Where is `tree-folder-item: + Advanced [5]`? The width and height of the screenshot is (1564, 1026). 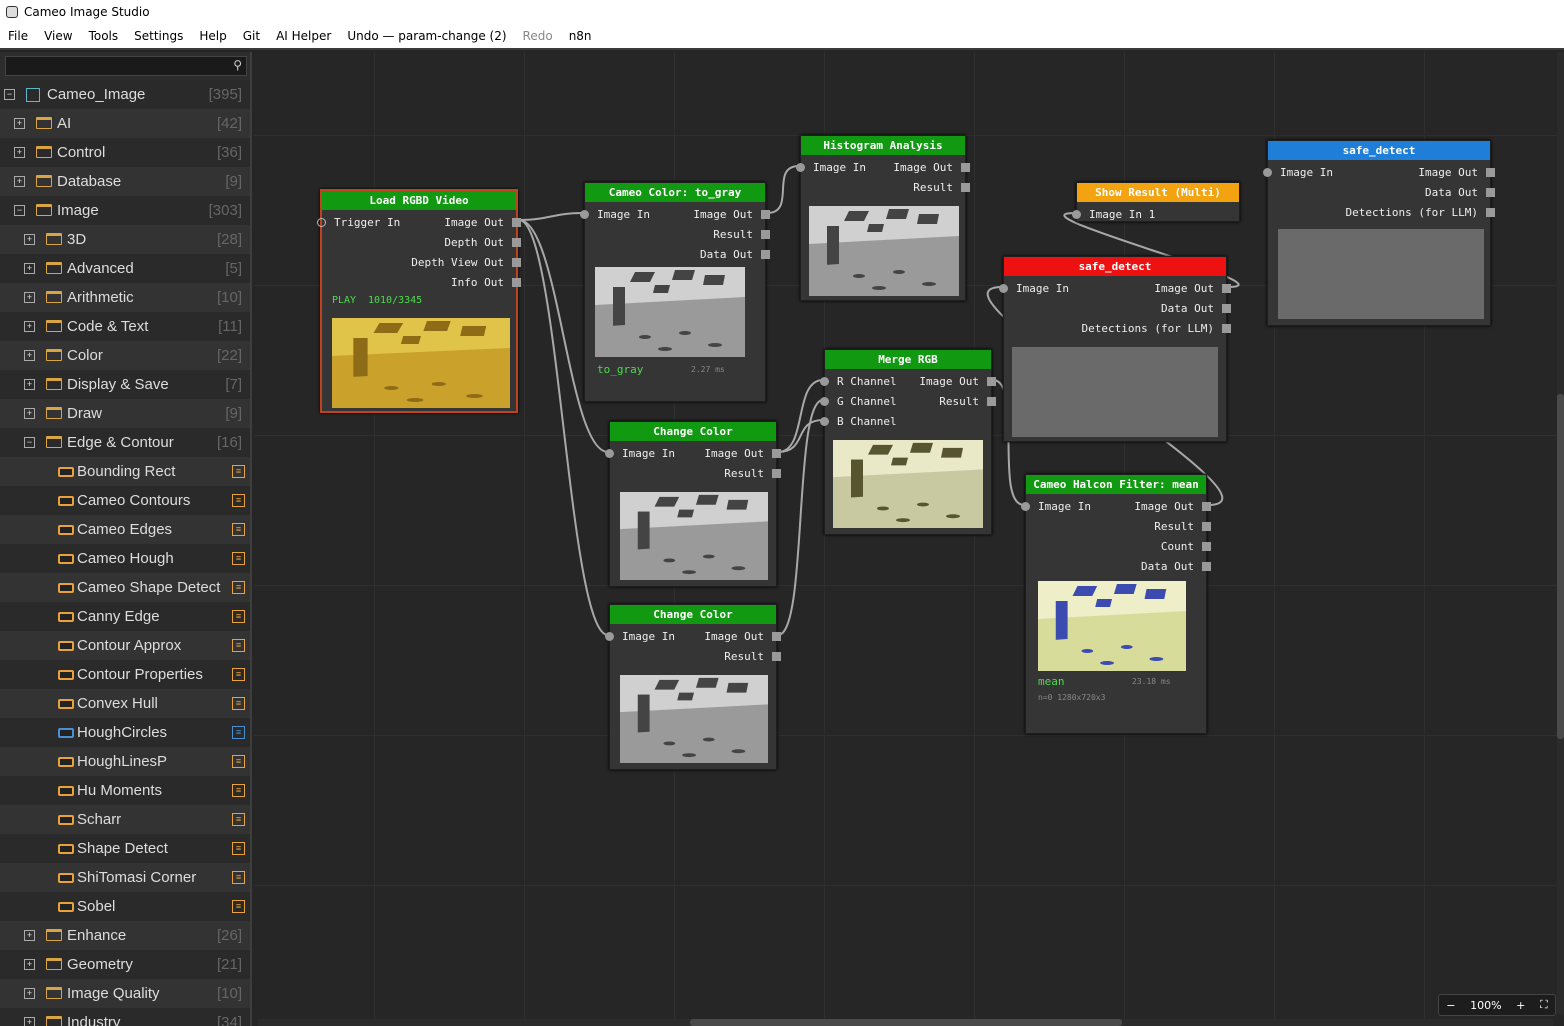 tree-folder-item: + Advanced [5] is located at coordinates (125, 268).